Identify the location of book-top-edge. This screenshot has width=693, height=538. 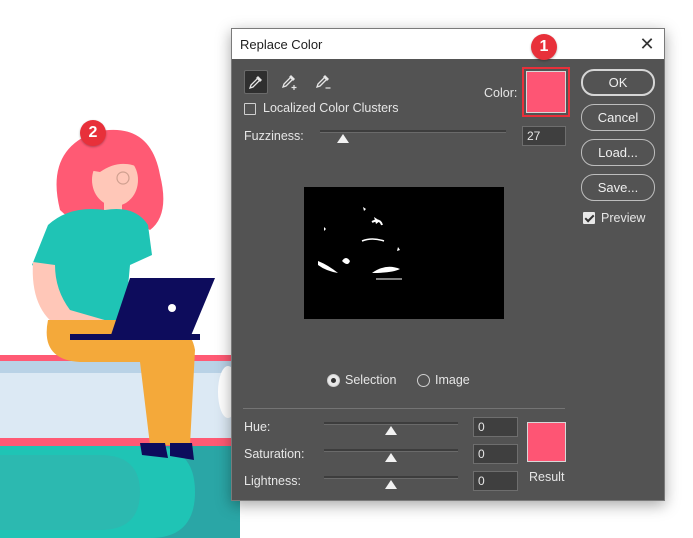
(120, 367).